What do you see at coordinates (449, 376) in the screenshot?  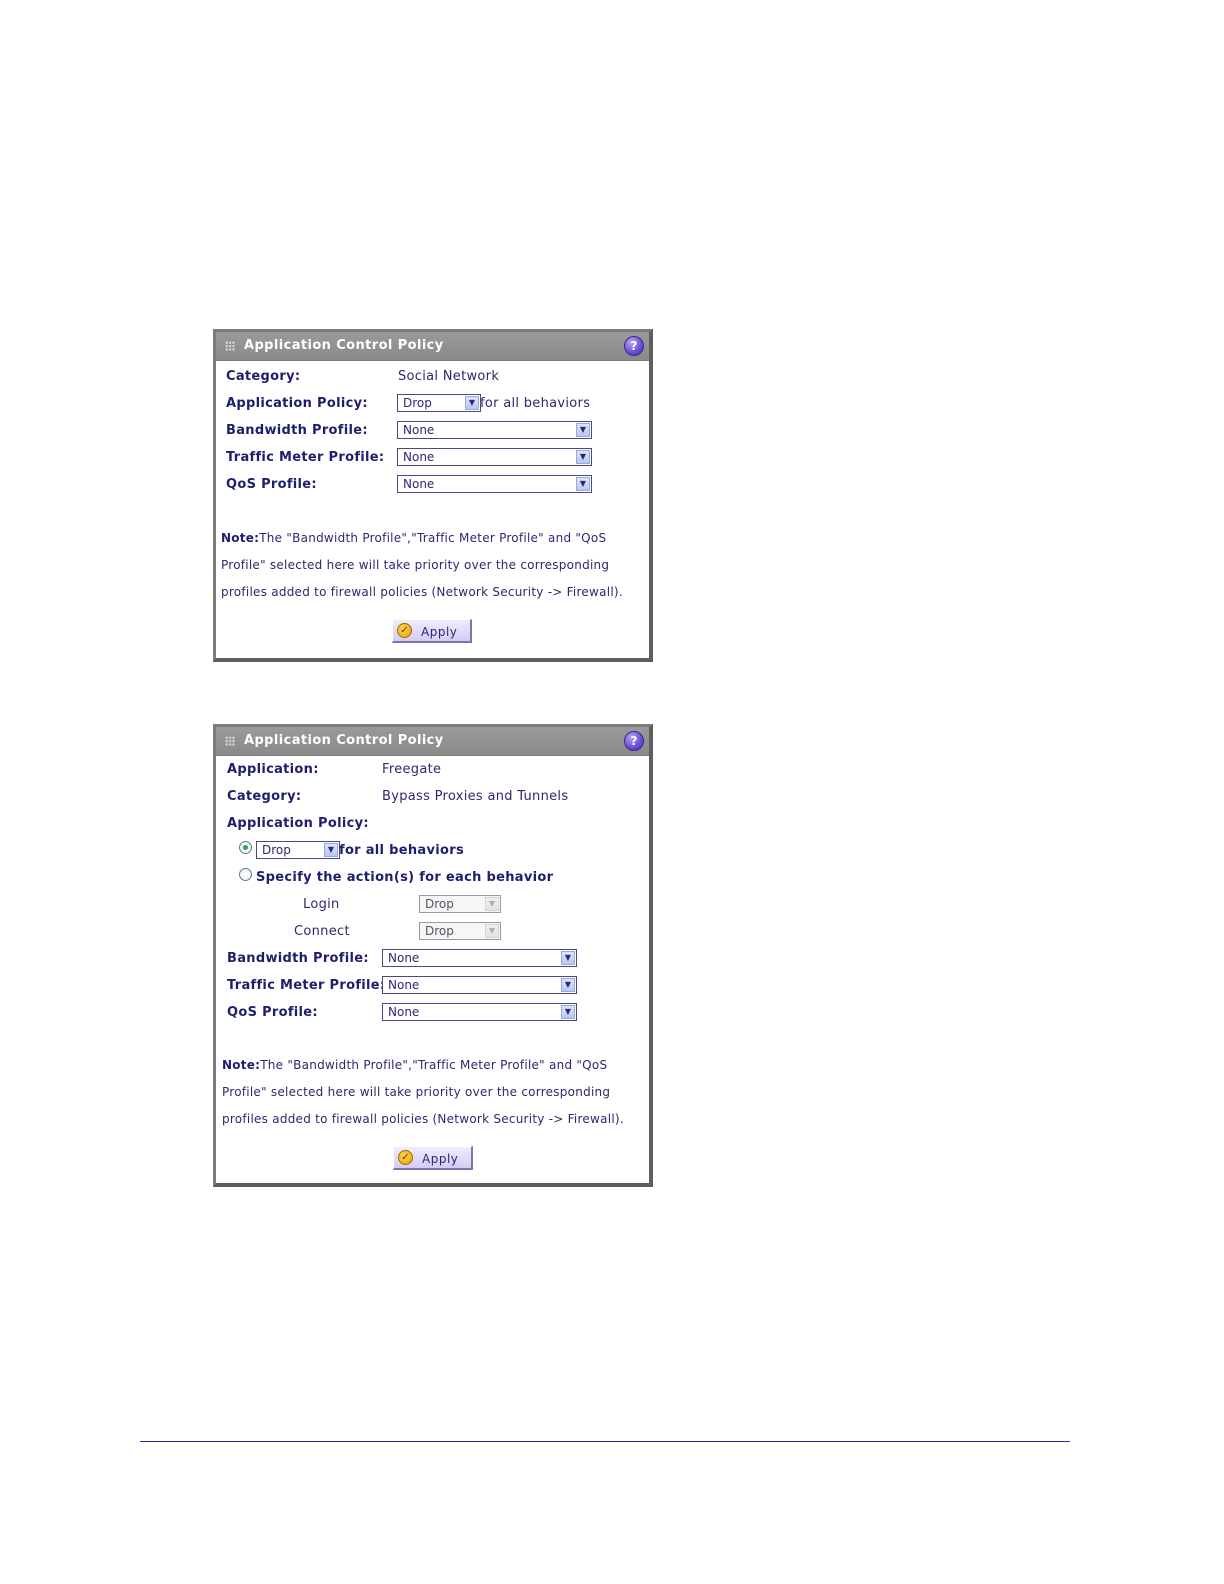 I see `category-value: Social Network` at bounding box center [449, 376].